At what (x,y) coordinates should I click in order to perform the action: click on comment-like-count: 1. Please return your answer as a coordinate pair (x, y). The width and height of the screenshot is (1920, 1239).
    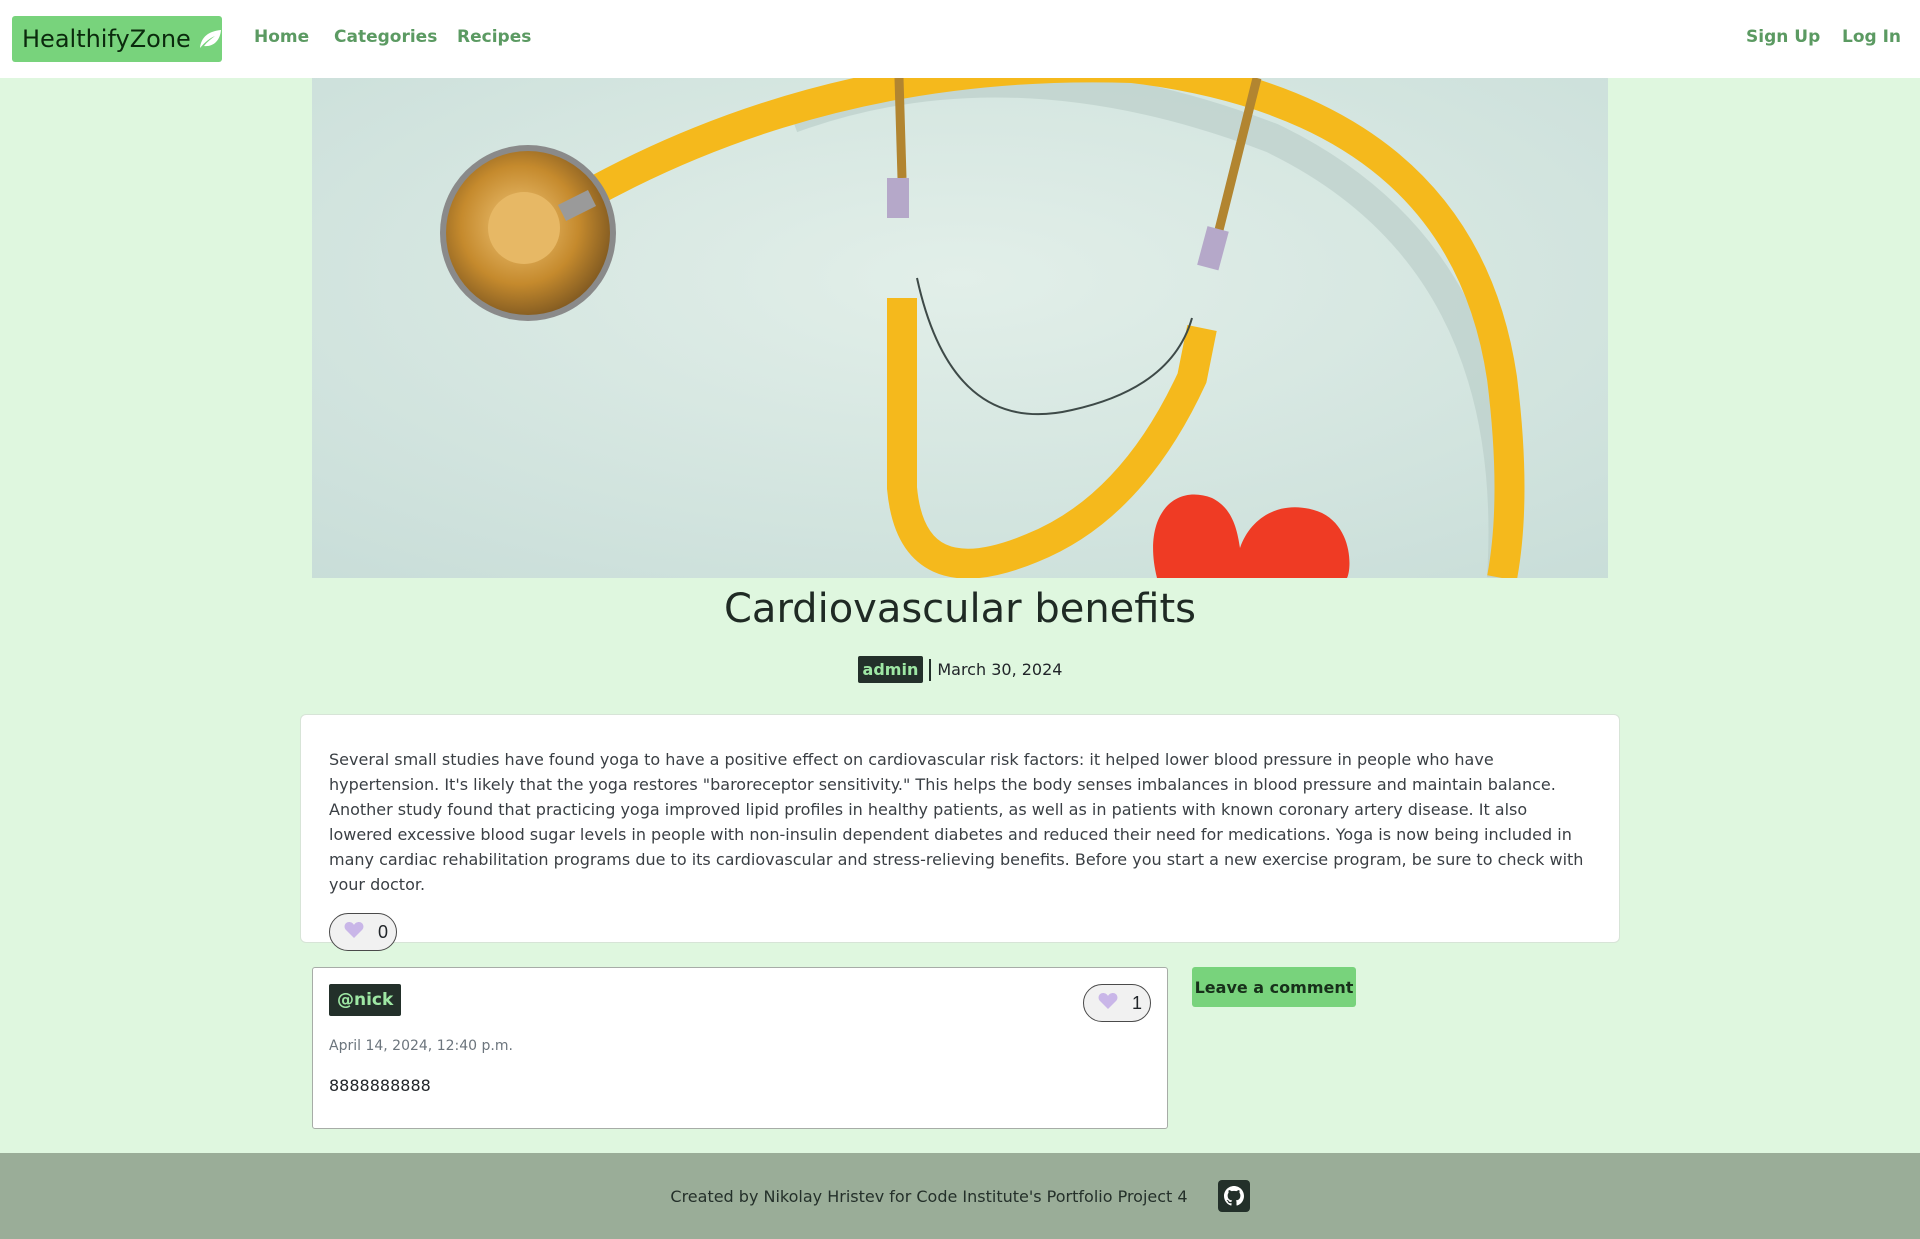
    Looking at the image, I should click on (1136, 1002).